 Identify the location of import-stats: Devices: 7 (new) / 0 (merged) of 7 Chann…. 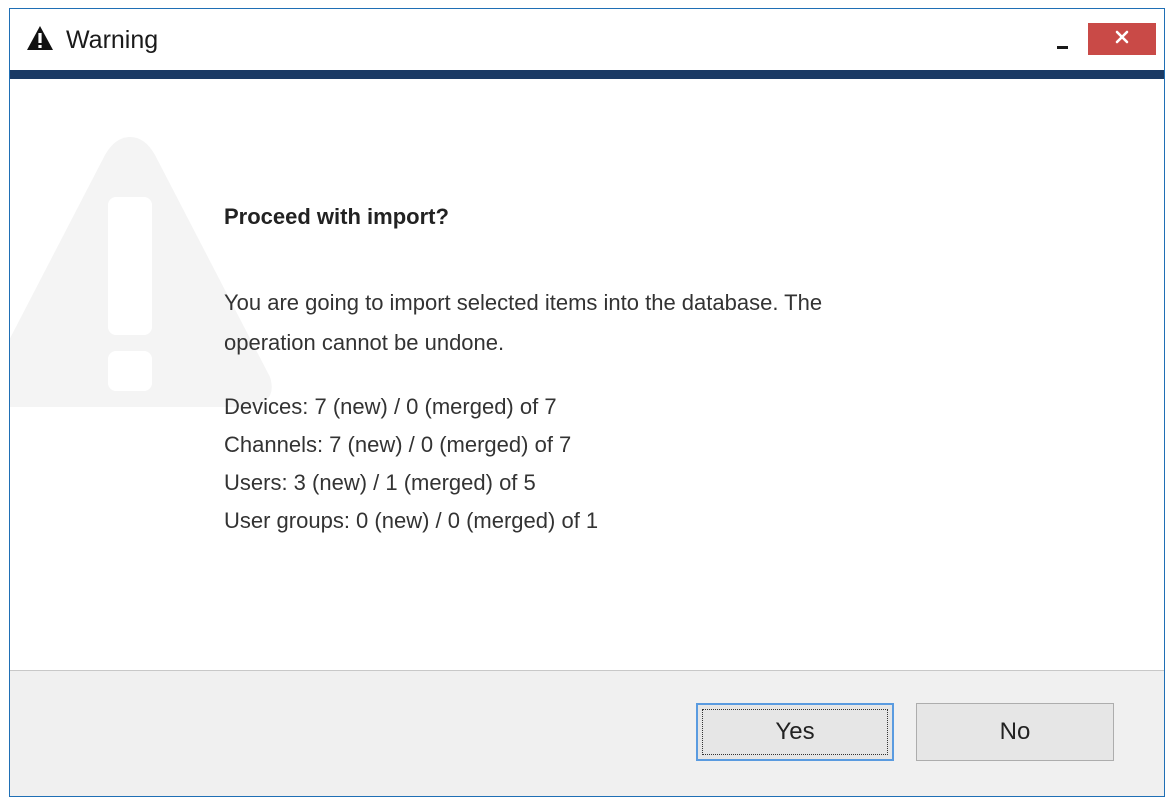
(634, 464).